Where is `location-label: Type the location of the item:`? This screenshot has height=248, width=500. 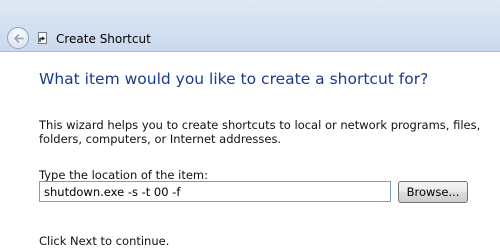 location-label: Type the location of the item: is located at coordinates (124, 175).